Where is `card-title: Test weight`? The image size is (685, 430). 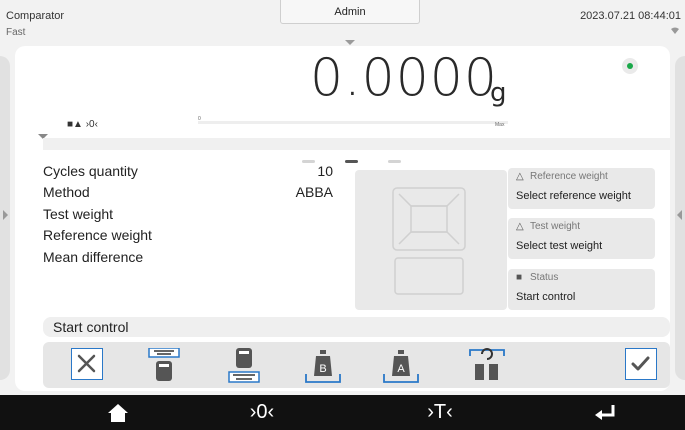 card-title: Test weight is located at coordinates (555, 226).